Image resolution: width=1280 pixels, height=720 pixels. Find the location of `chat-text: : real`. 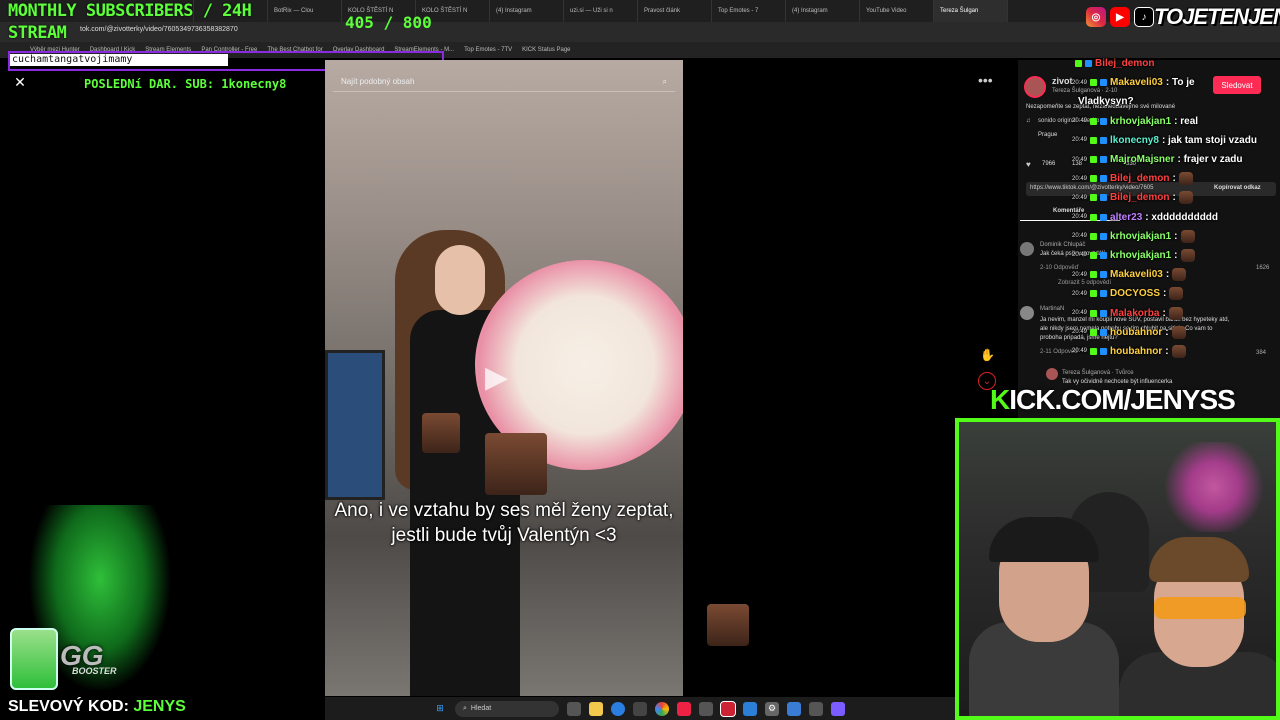

chat-text: : real is located at coordinates (1186, 121).